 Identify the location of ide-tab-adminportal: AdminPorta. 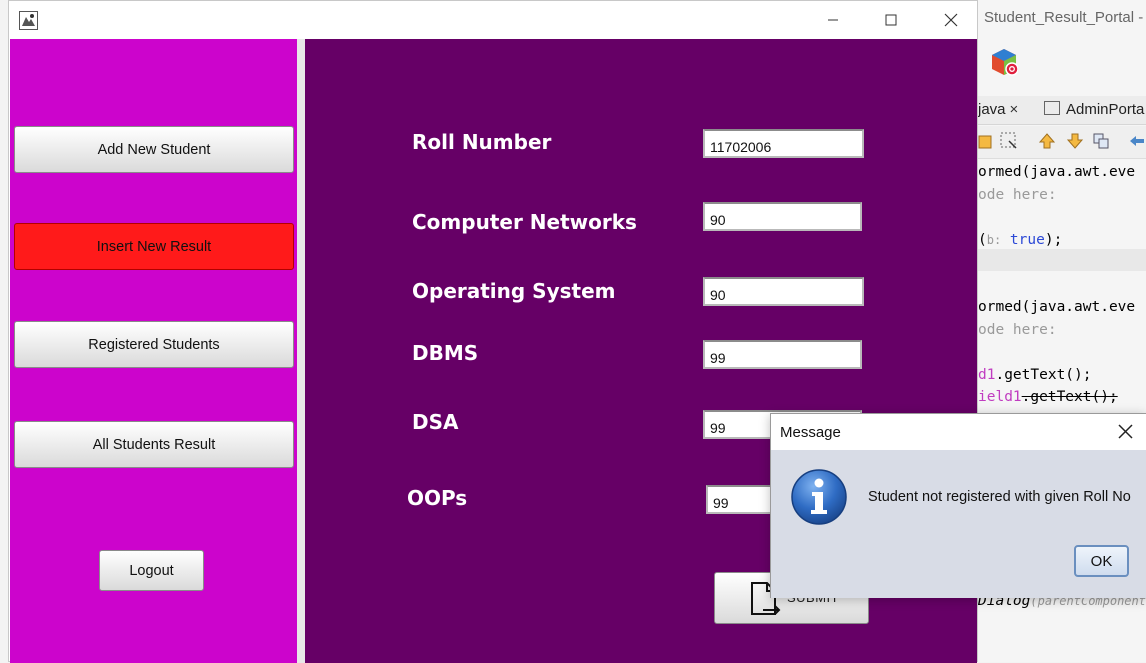
(1094, 109).